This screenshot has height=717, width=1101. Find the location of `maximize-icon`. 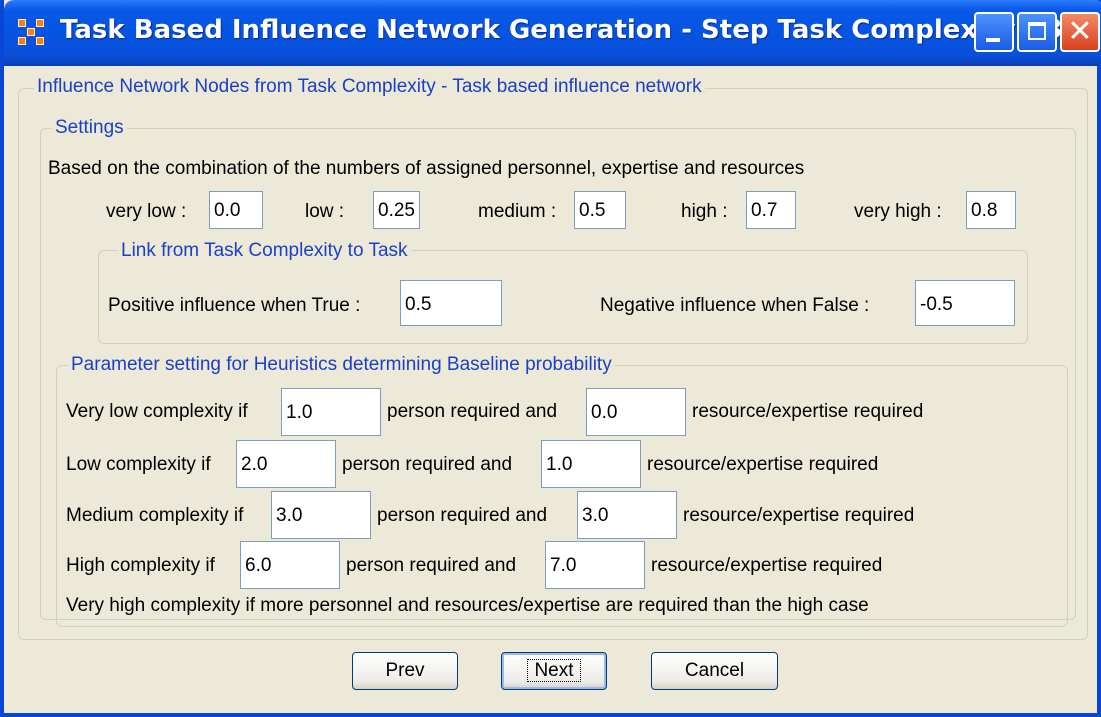

maximize-icon is located at coordinates (1037, 31).